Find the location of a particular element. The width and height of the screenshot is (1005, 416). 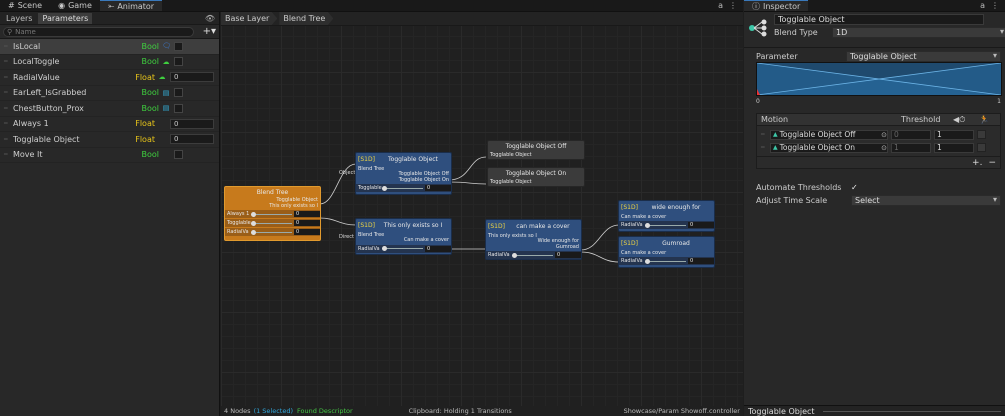

parameter-row: ═ Move It Bool is located at coordinates (109, 155).